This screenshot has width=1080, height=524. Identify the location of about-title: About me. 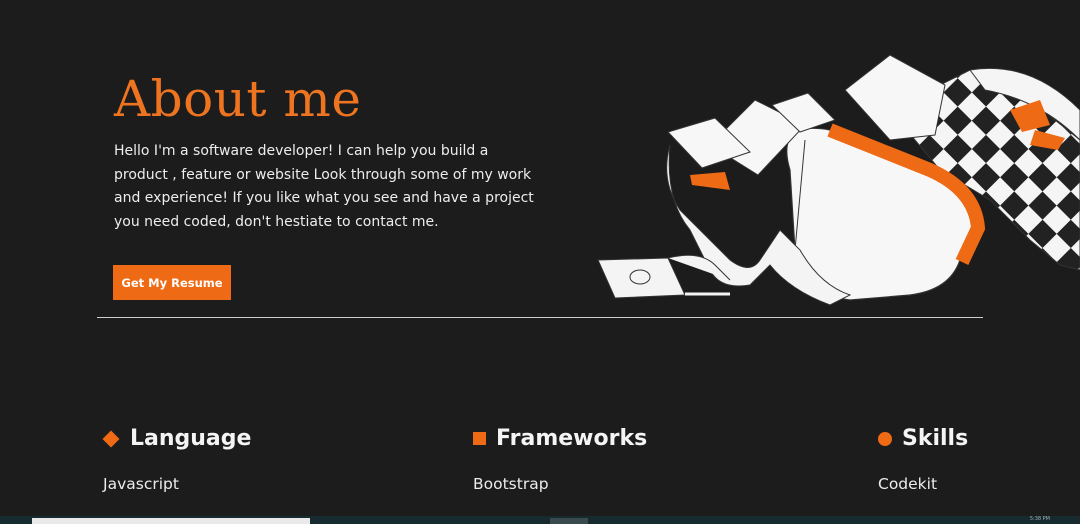
(238, 99).